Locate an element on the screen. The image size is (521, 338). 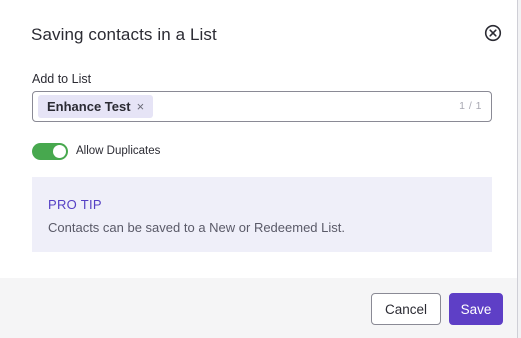
chip-remove-icon: × is located at coordinates (141, 106).